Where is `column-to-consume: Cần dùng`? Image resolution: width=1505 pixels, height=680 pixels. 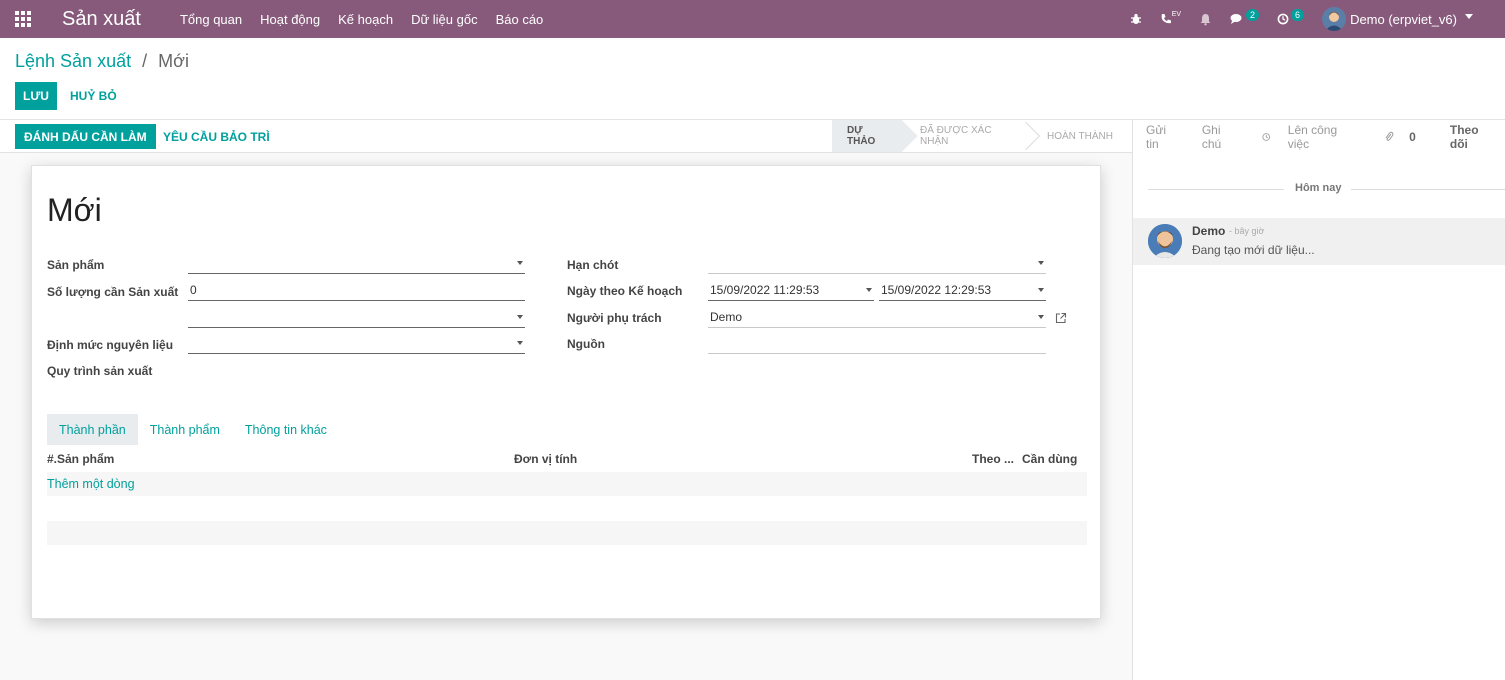 column-to-consume: Cần dùng is located at coordinates (1049, 459).